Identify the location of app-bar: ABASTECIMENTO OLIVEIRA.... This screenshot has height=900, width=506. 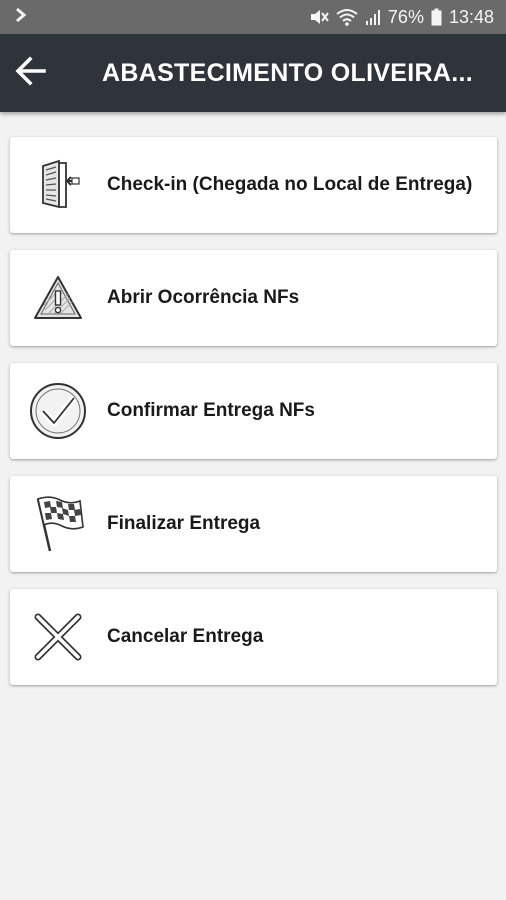
(253, 73).